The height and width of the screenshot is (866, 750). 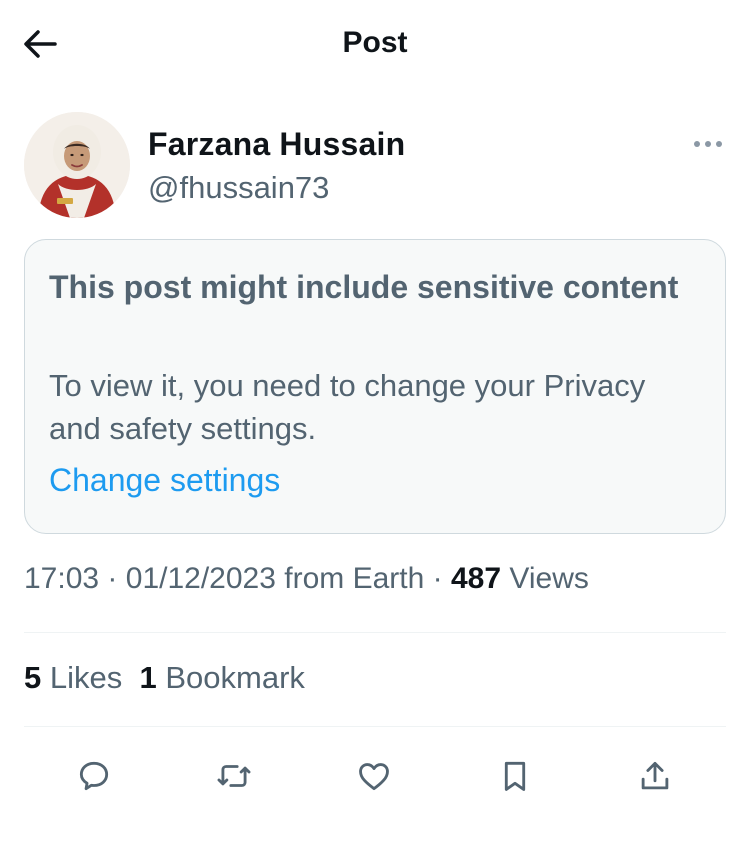 What do you see at coordinates (235, 677) in the screenshot?
I see `bookmarks-label: Bookmark` at bounding box center [235, 677].